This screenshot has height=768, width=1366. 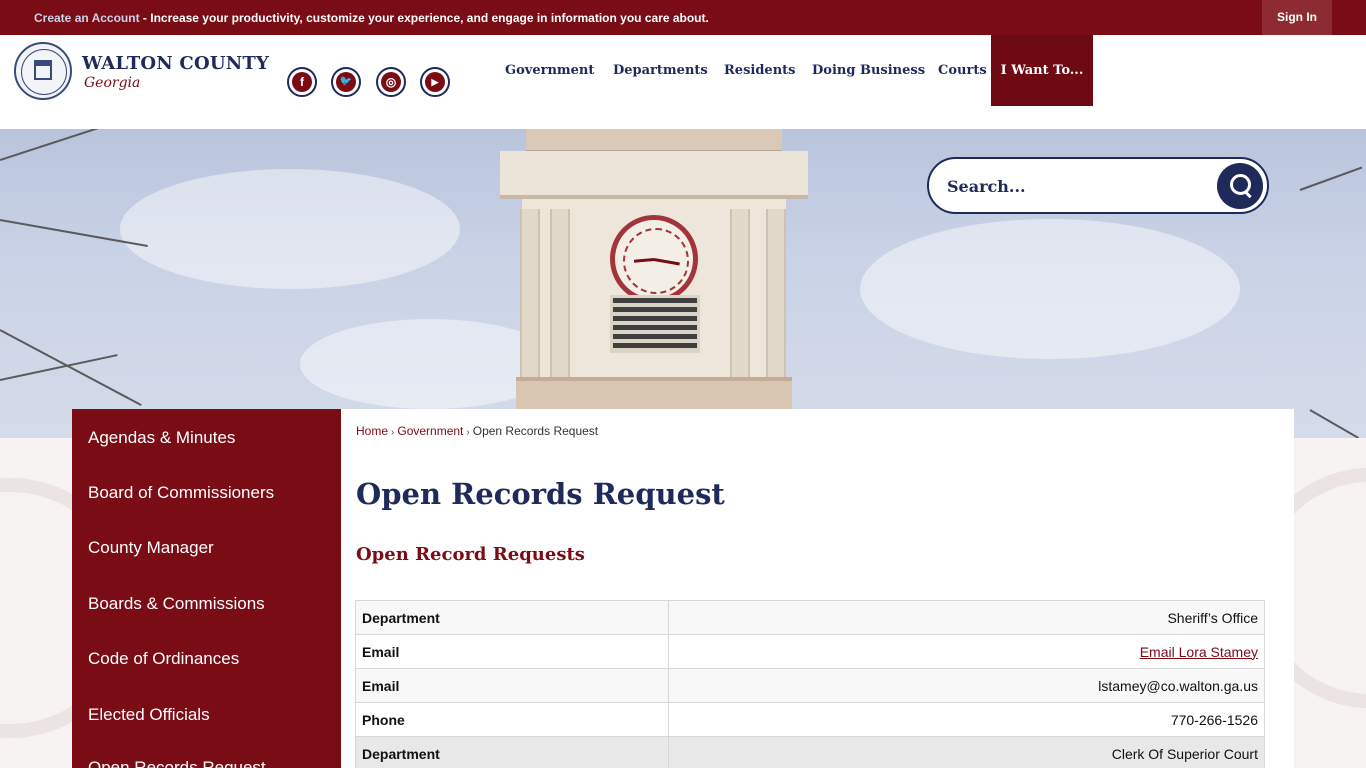 I want to click on clock-tower-image, so click(x=654, y=283).